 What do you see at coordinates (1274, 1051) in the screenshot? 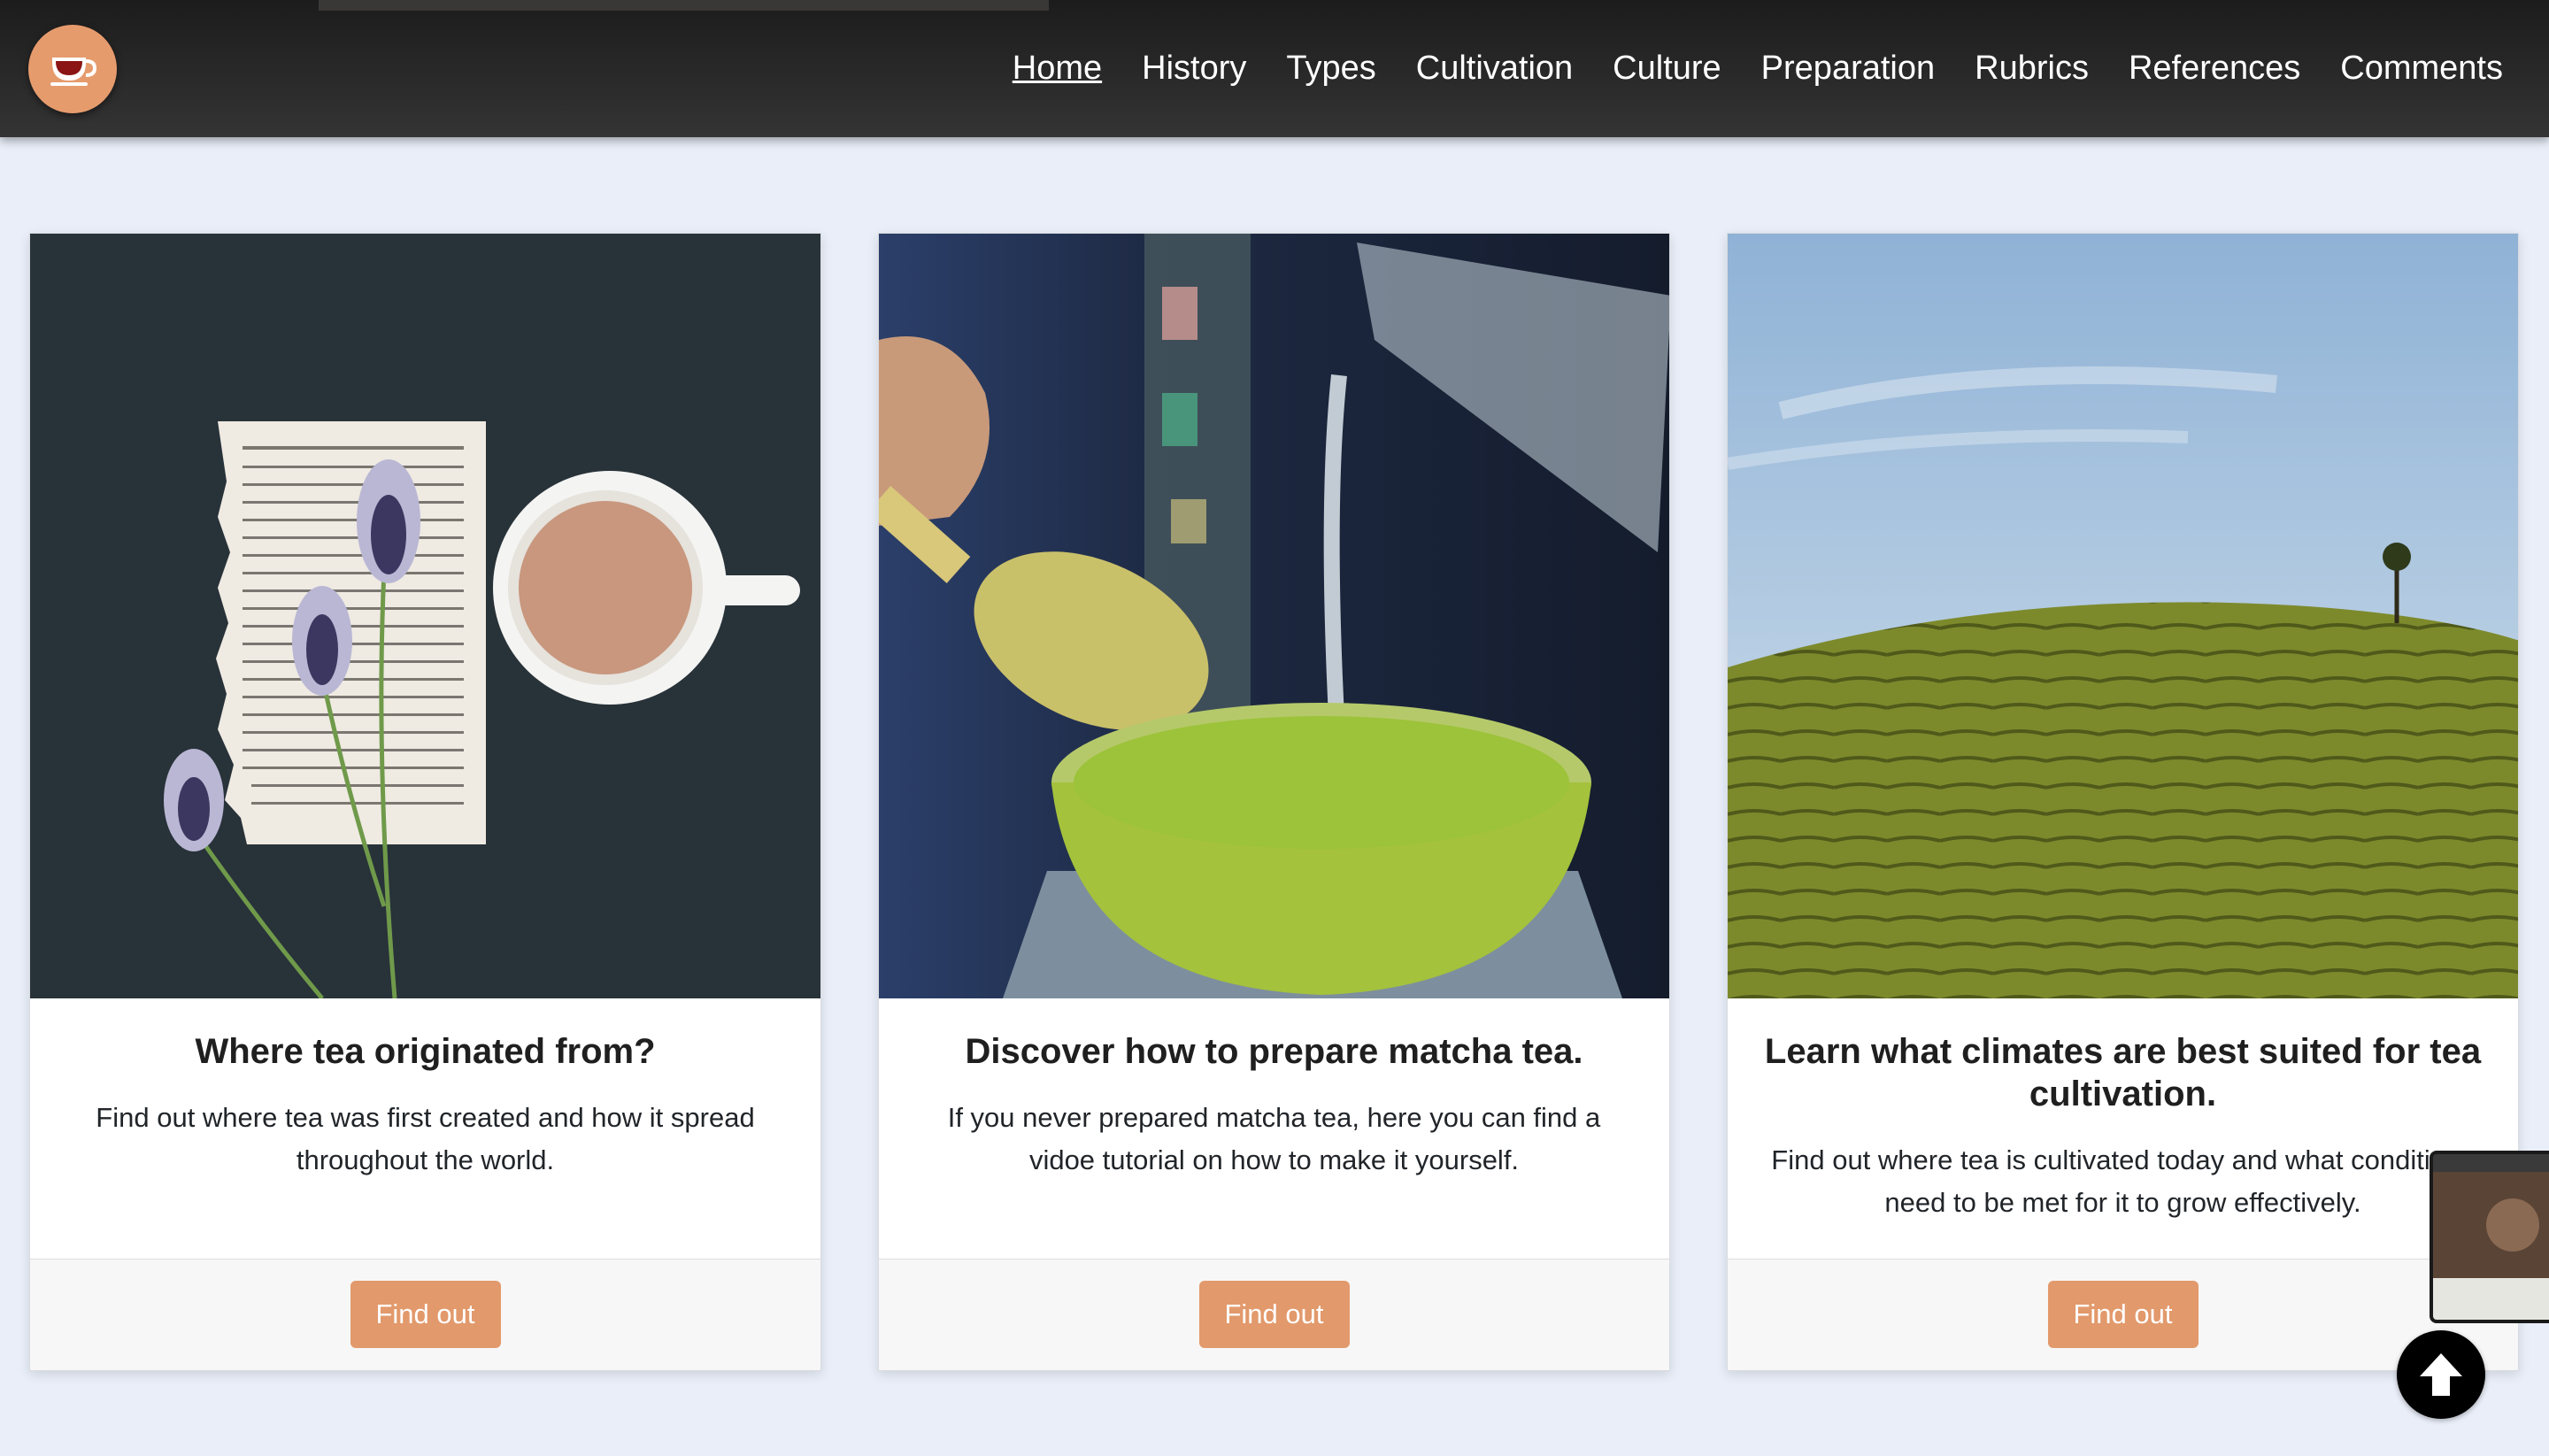
I see `card-title: Discover how to prepare matcha tea.` at bounding box center [1274, 1051].